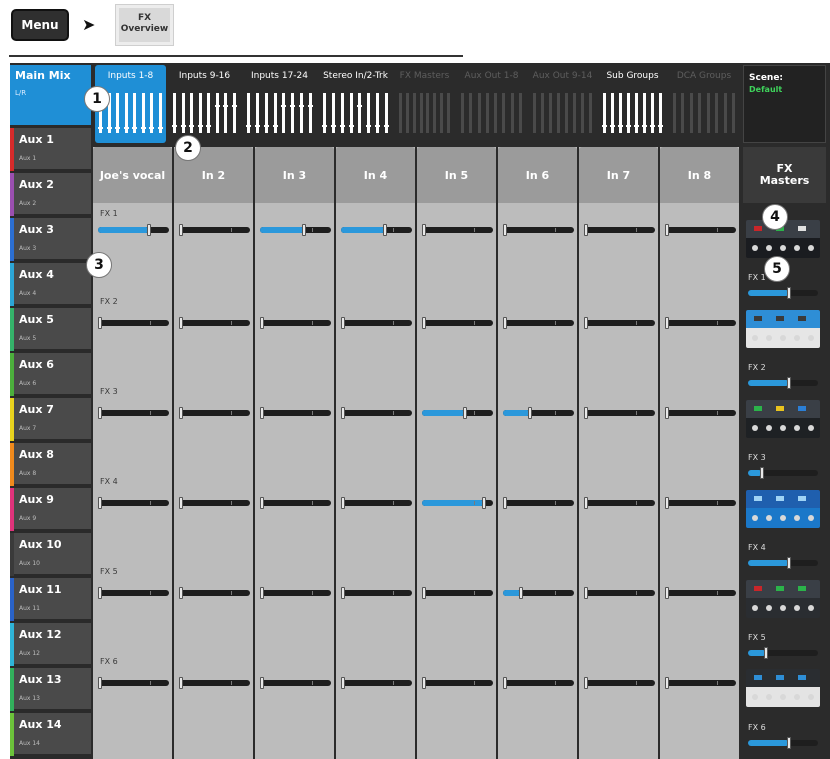 The image size is (830, 759). What do you see at coordinates (50, 689) in the screenshot?
I see `sidebar-item-aux-13: Aux 13 Aux 13` at bounding box center [50, 689].